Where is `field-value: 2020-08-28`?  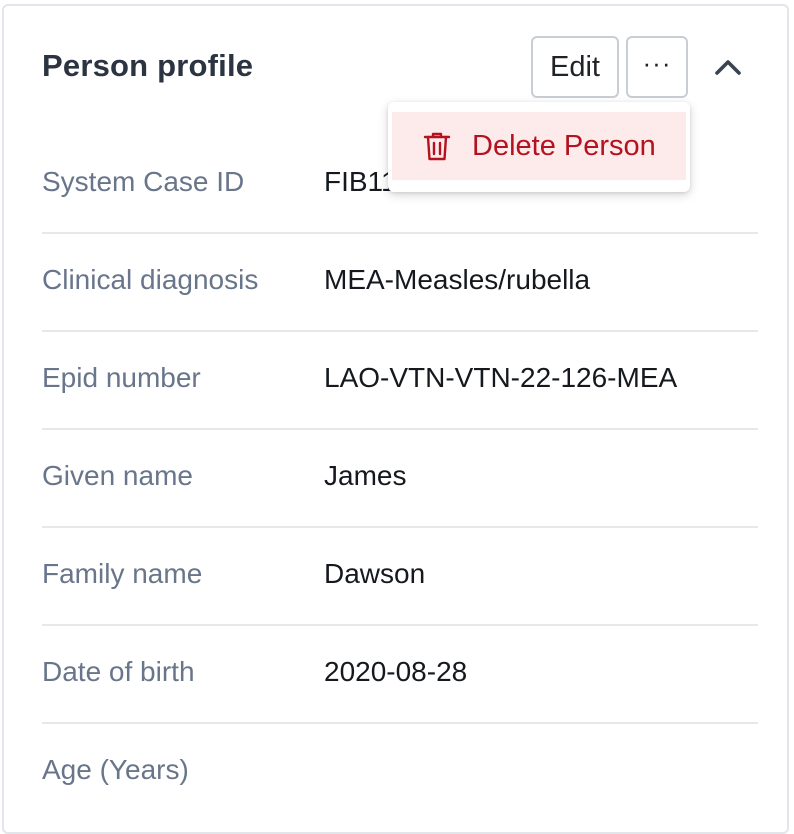
field-value: 2020-08-28 is located at coordinates (396, 671).